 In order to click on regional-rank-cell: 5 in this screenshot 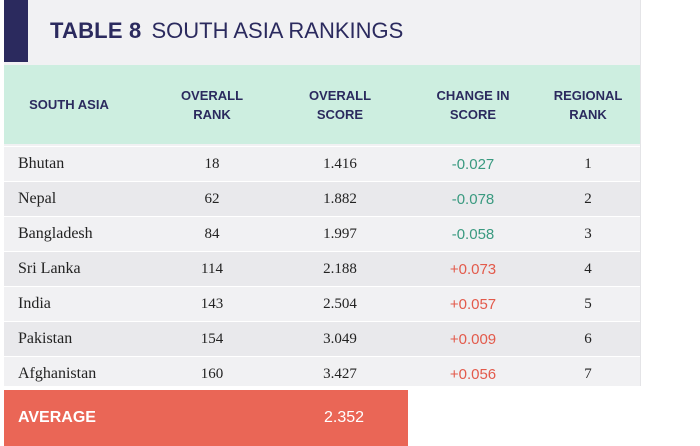, I will do `click(588, 303)`.